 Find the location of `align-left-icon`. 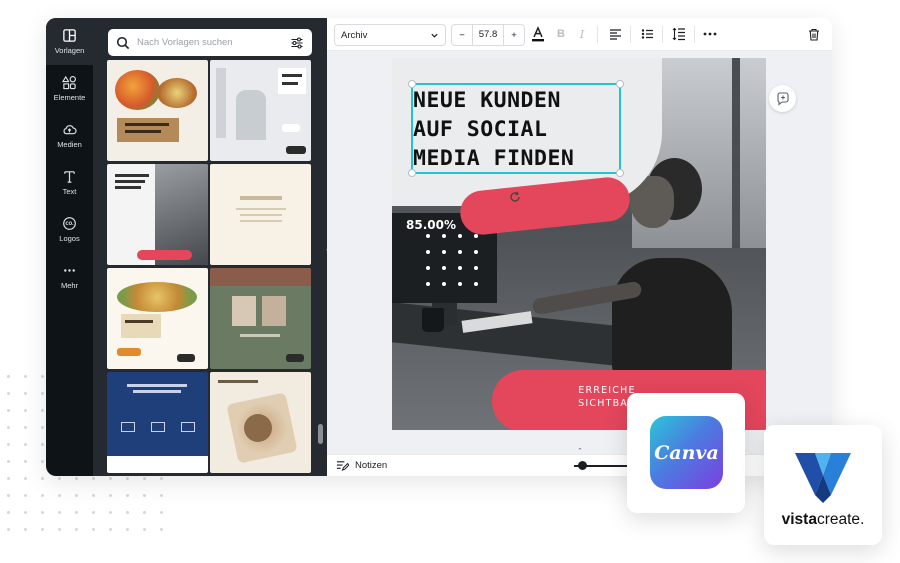

align-left-icon is located at coordinates (615, 34).